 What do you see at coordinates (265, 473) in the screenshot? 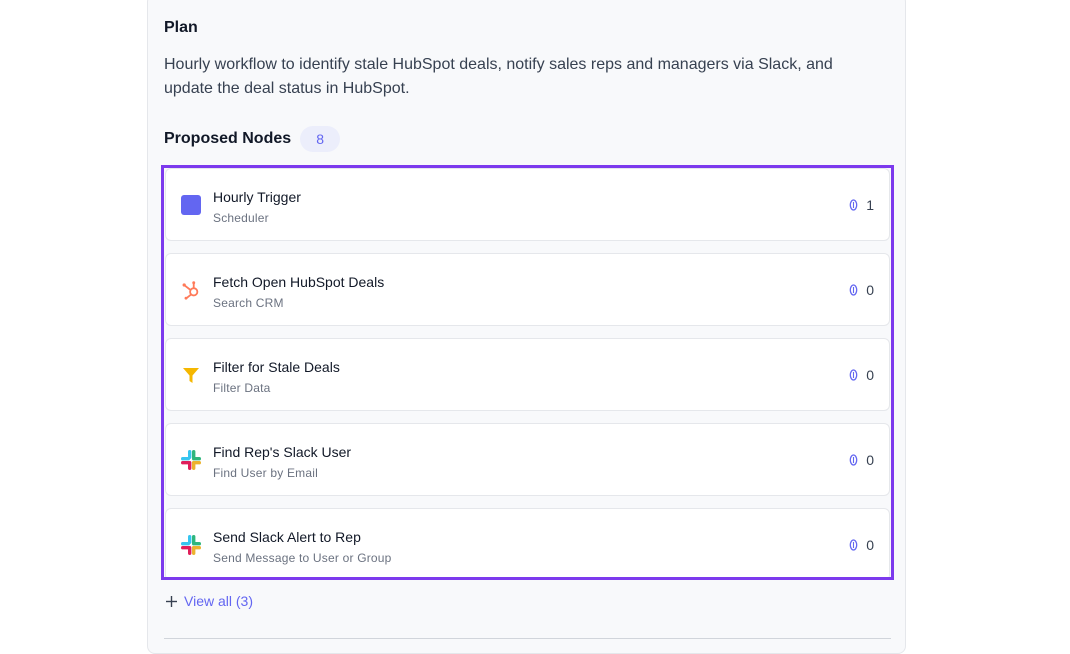
I see `node-subtitle: Find User by Email` at bounding box center [265, 473].